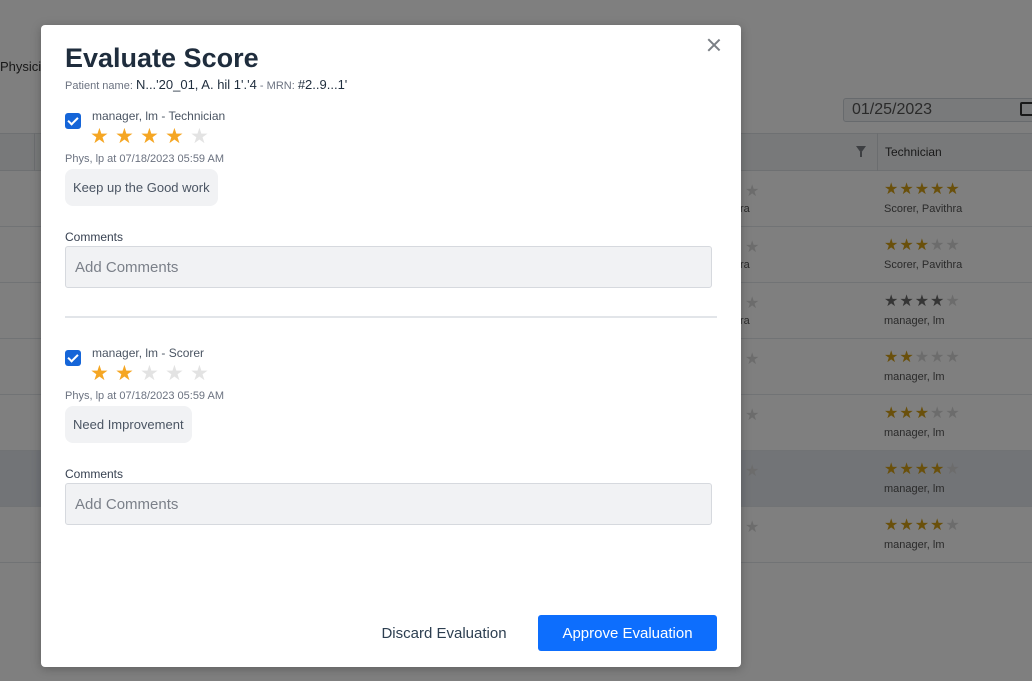  Describe the element at coordinates (99, 86) in the screenshot. I see `patient-name-label: Patient name:` at that location.